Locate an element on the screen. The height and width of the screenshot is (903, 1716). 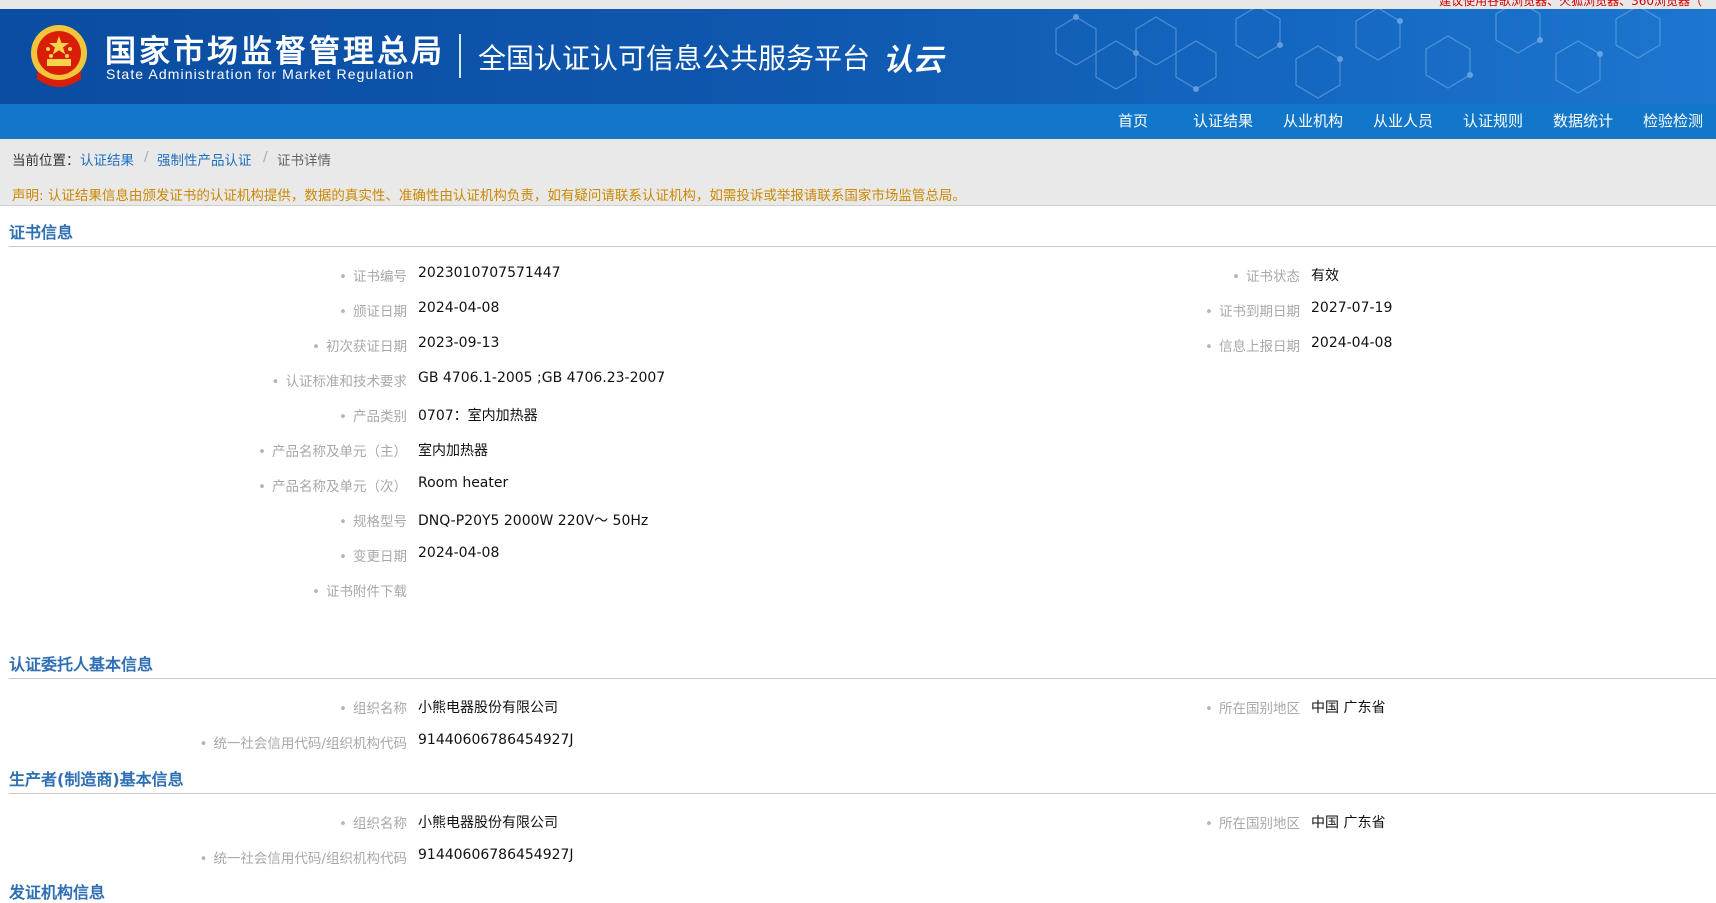
breadcrumb-cert-results: 认证结果 is located at coordinates (107, 159).